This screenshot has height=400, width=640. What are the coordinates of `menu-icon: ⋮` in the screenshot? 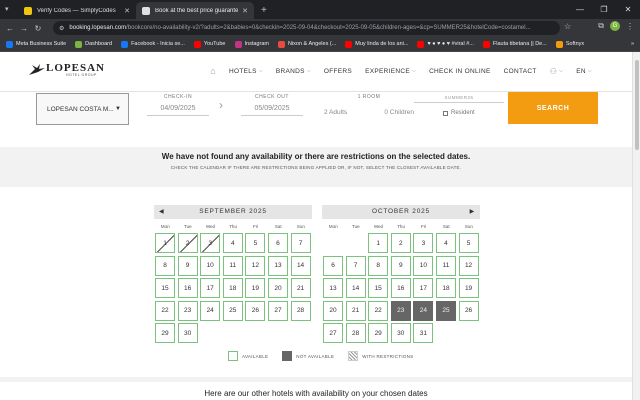 It's located at (630, 26).